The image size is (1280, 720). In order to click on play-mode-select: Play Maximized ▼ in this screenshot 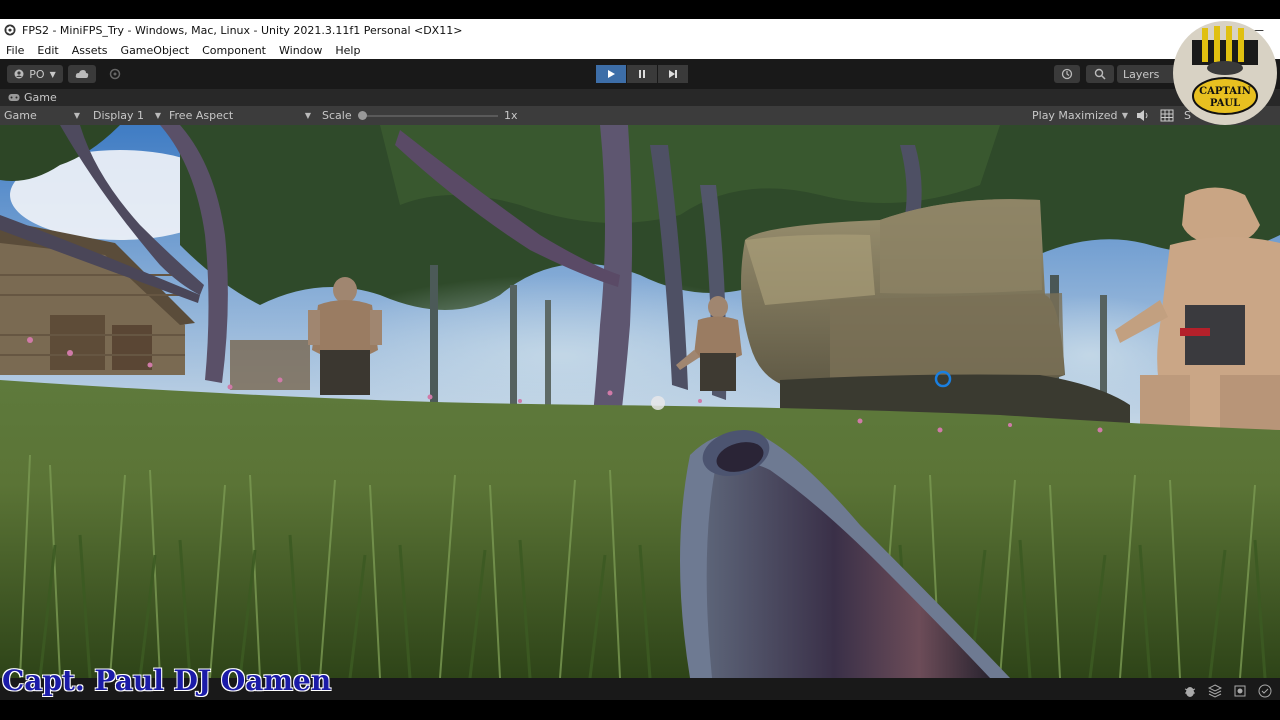, I will do `click(1080, 115)`.